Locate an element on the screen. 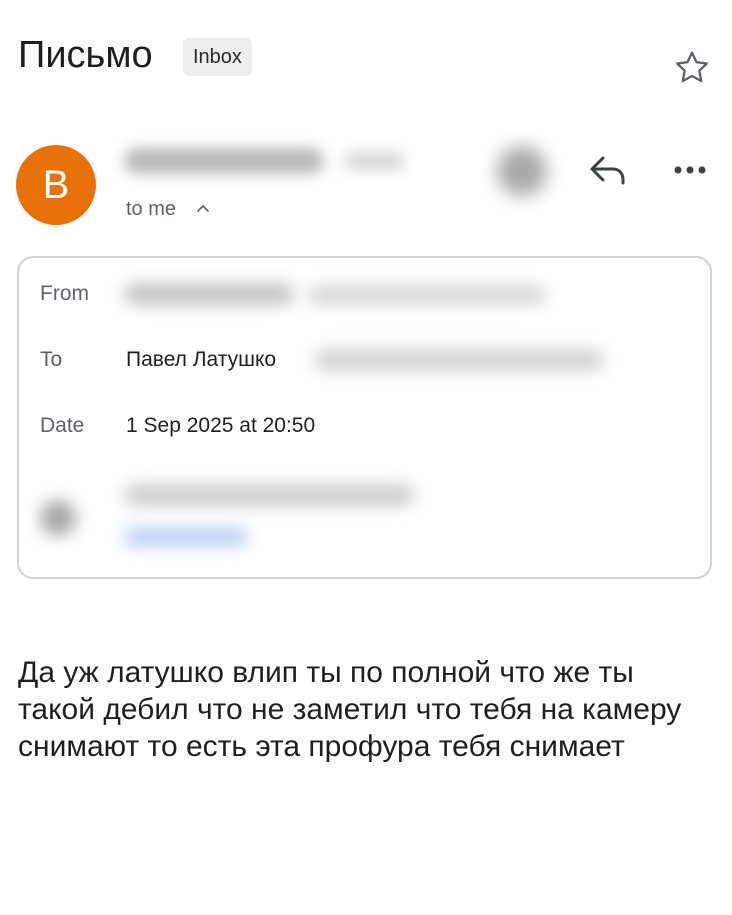 This screenshot has height=915, width=732. reply-icon is located at coordinates (607, 170).